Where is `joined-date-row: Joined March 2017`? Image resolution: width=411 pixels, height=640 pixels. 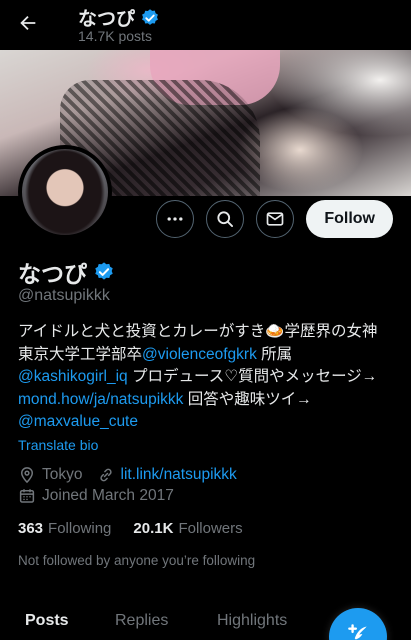
joined-date-row: Joined March 2017 is located at coordinates (96, 496).